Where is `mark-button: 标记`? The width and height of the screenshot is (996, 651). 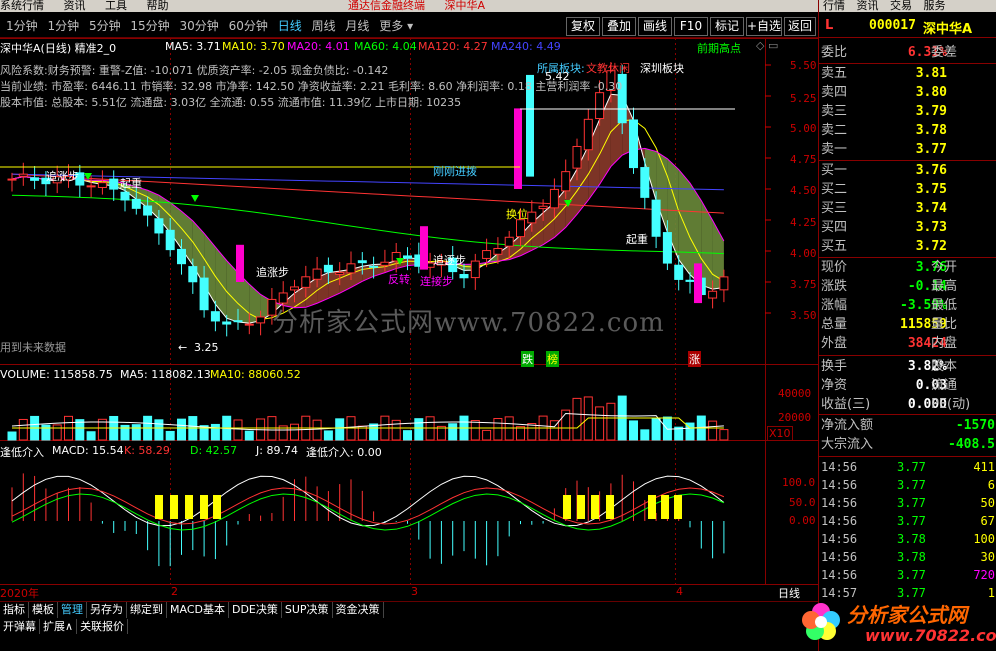
mark-button: 标记 is located at coordinates (727, 26).